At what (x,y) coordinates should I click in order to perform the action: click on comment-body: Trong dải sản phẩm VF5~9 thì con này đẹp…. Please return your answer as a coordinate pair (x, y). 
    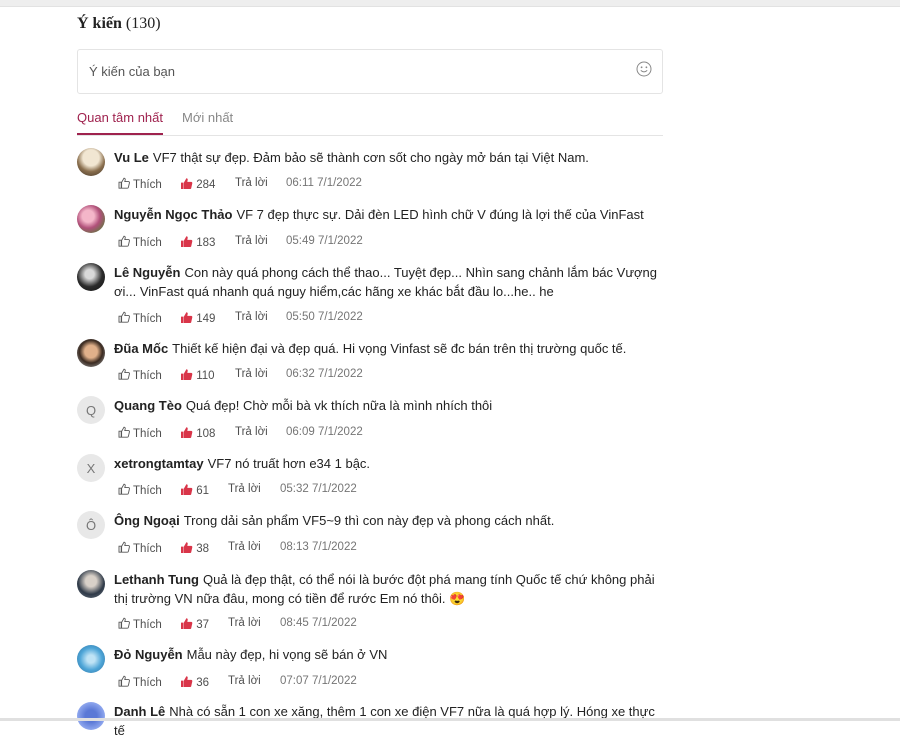
    Looking at the image, I should click on (369, 520).